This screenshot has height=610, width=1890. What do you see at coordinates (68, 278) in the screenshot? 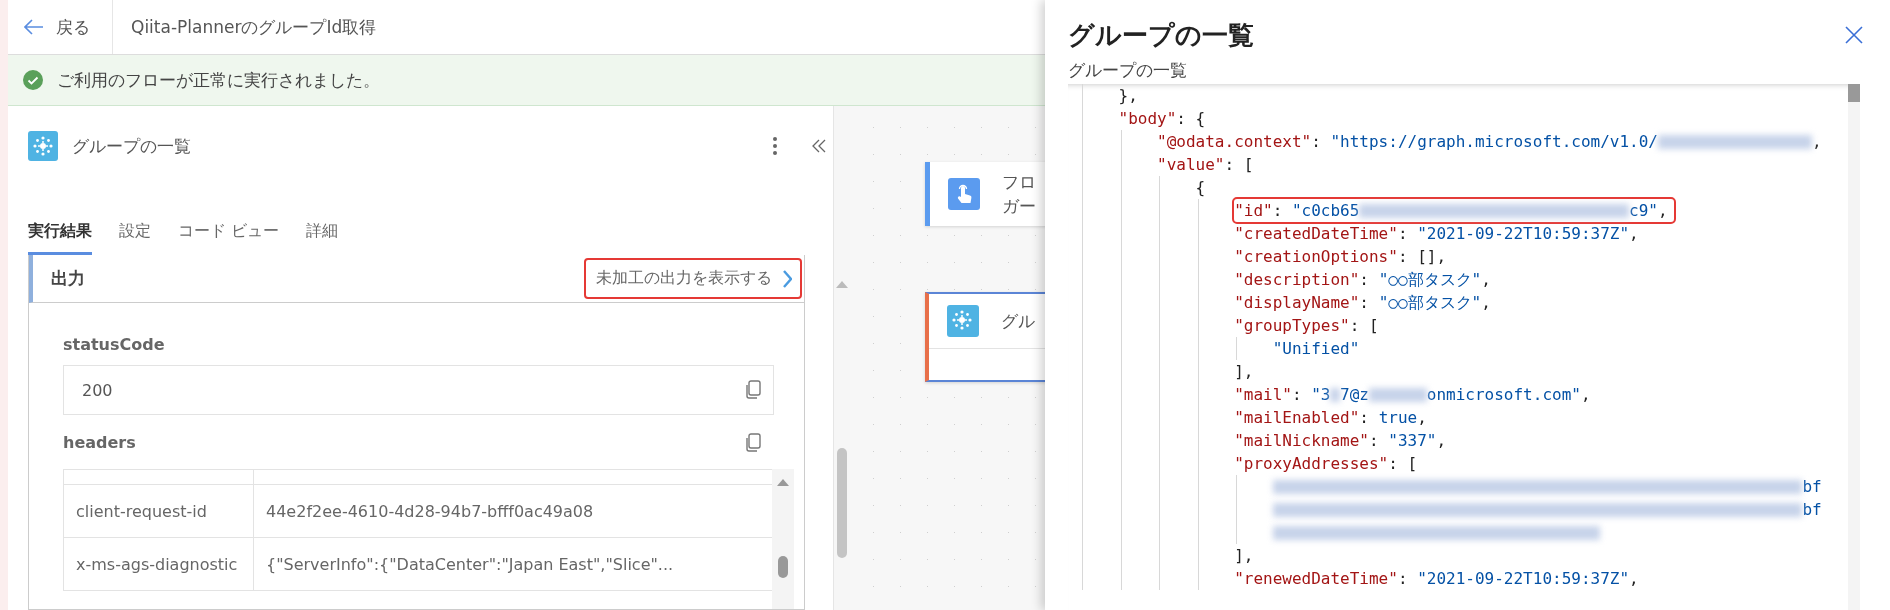
I see `output-title: 出力` at bounding box center [68, 278].